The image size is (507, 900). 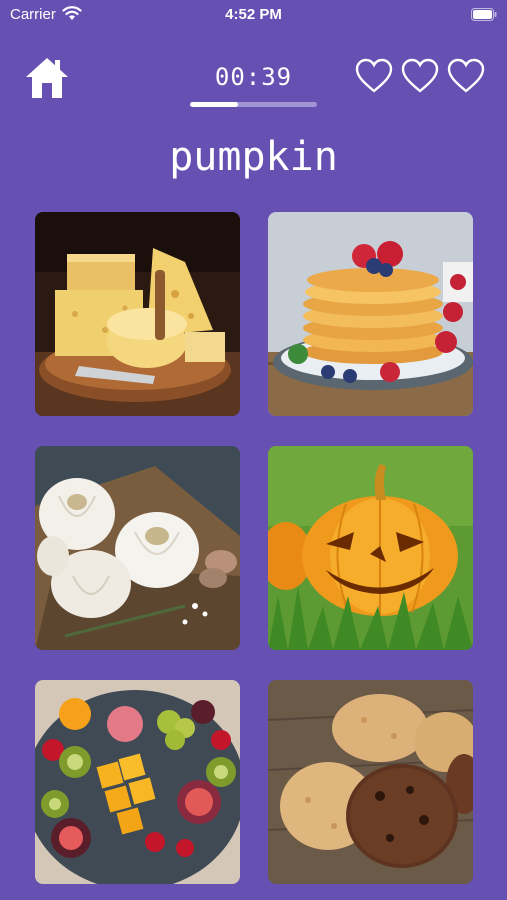 I want to click on garlic-image, so click(x=137, y=548).